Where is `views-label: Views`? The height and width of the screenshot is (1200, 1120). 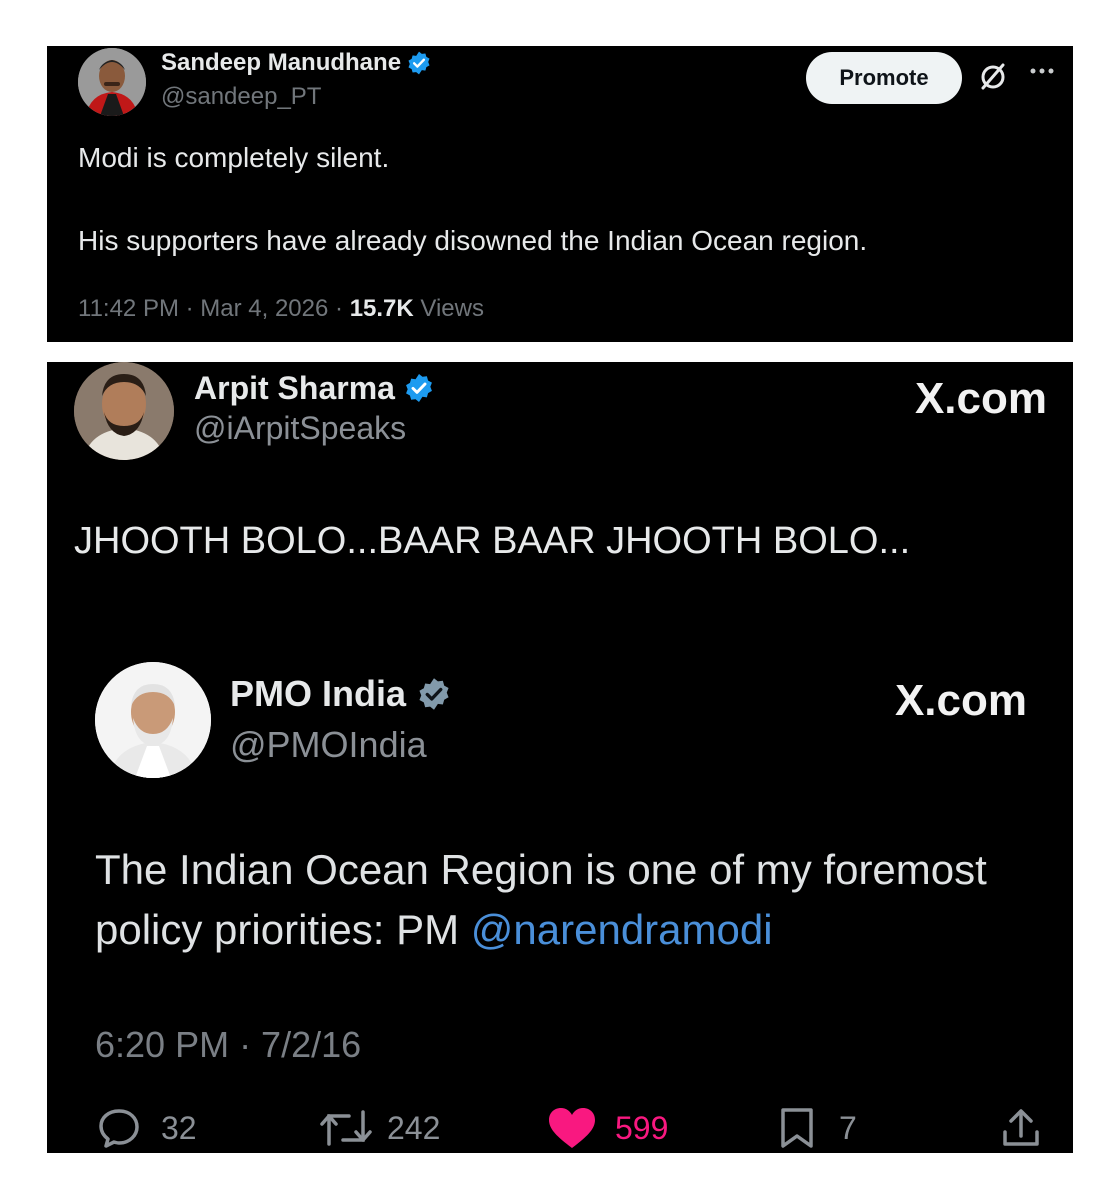 views-label: Views is located at coordinates (448, 308).